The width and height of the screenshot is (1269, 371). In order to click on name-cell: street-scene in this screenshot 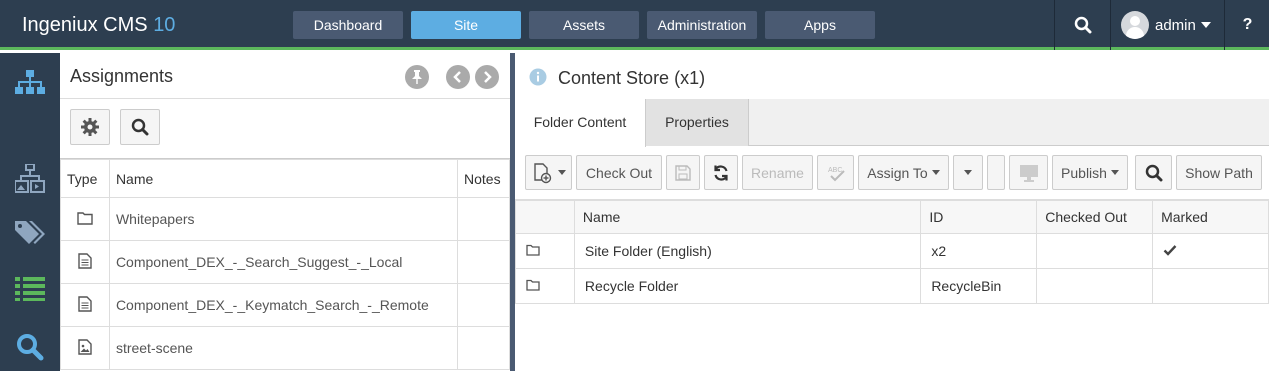, I will do `click(283, 348)`.